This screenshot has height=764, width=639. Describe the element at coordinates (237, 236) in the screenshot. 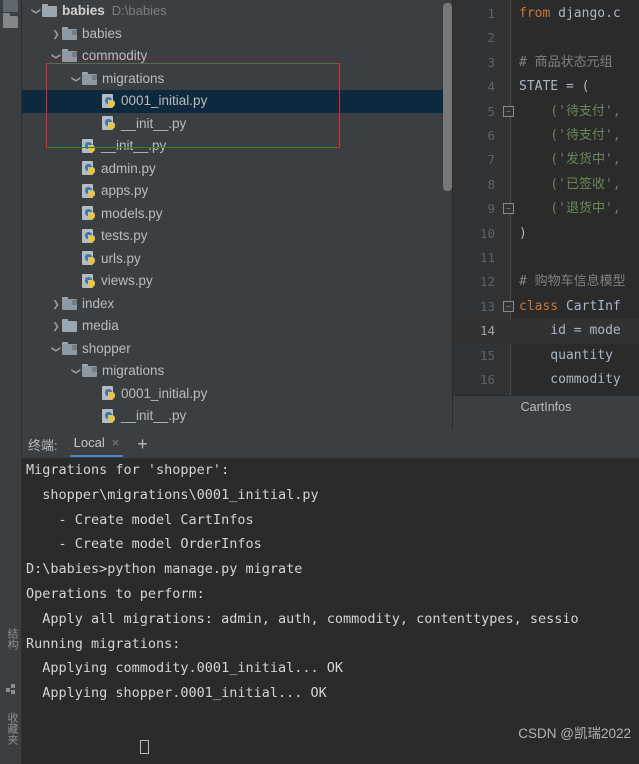

I see `tree-row: tests.py` at that location.